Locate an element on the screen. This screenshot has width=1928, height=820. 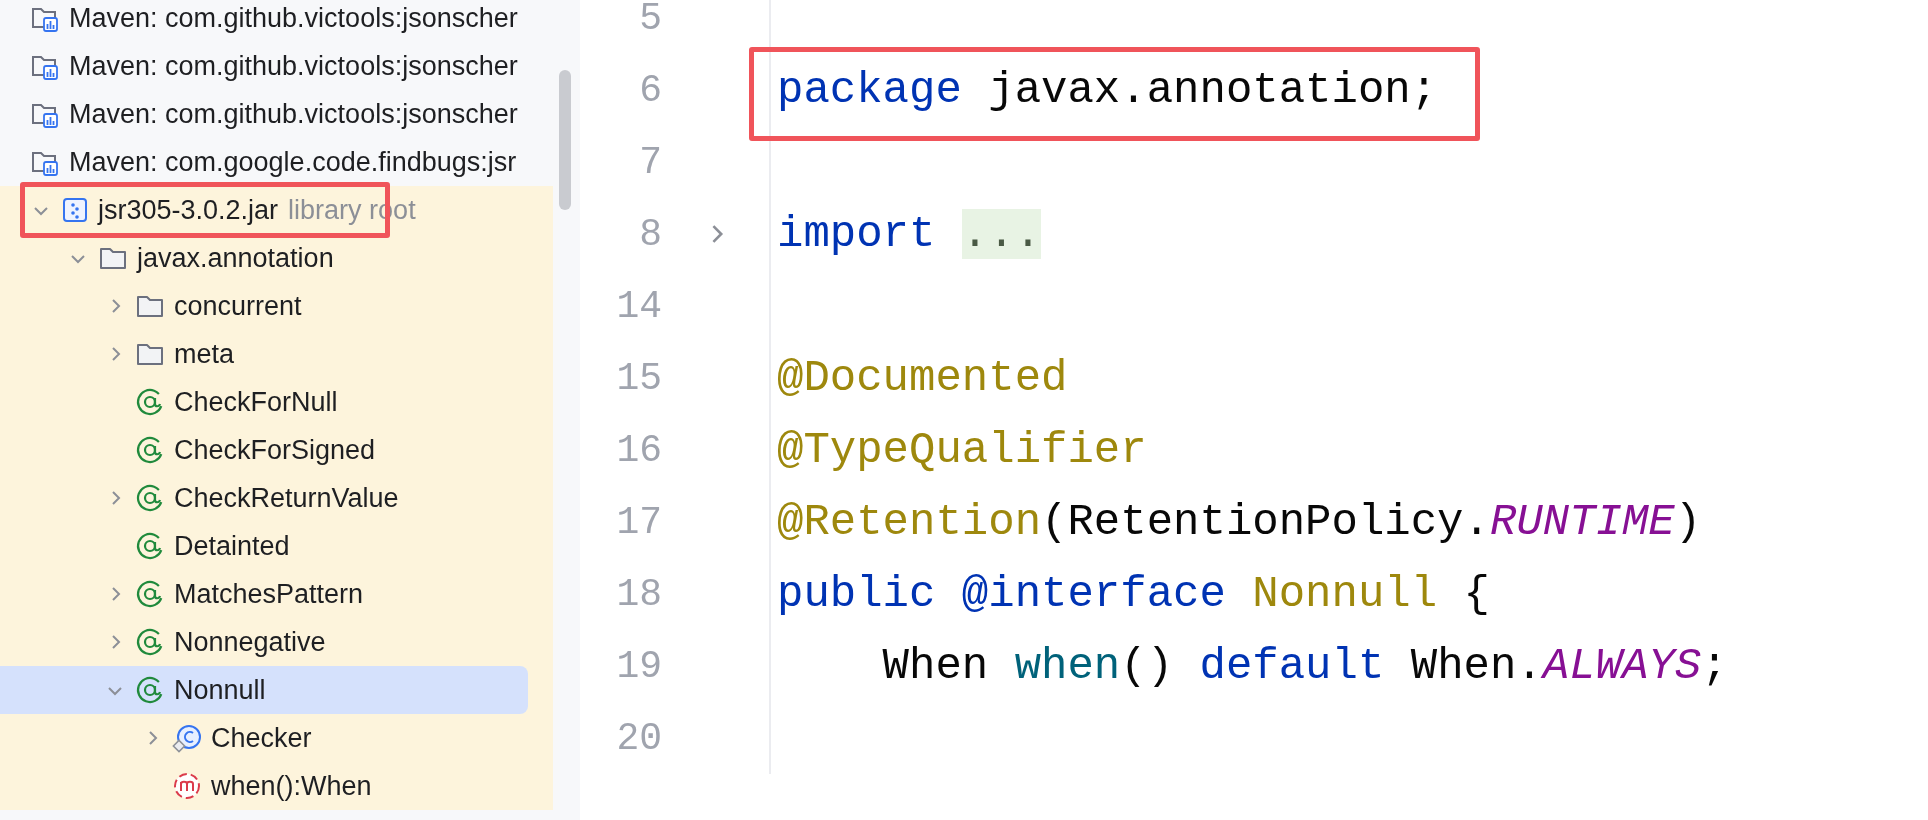
tree-item: when():When is located at coordinates (276, 786).